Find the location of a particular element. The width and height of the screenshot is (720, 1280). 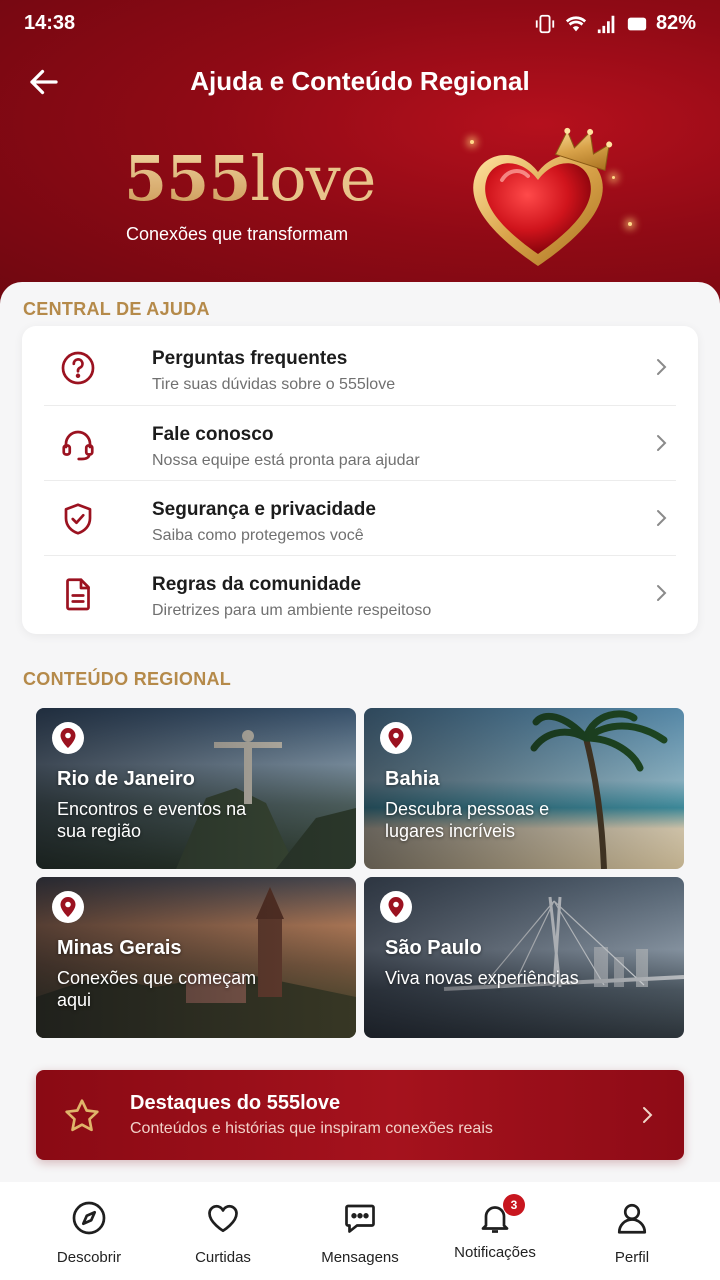

region-description: Encontros e eventos na sua região is located at coordinates (152, 820).